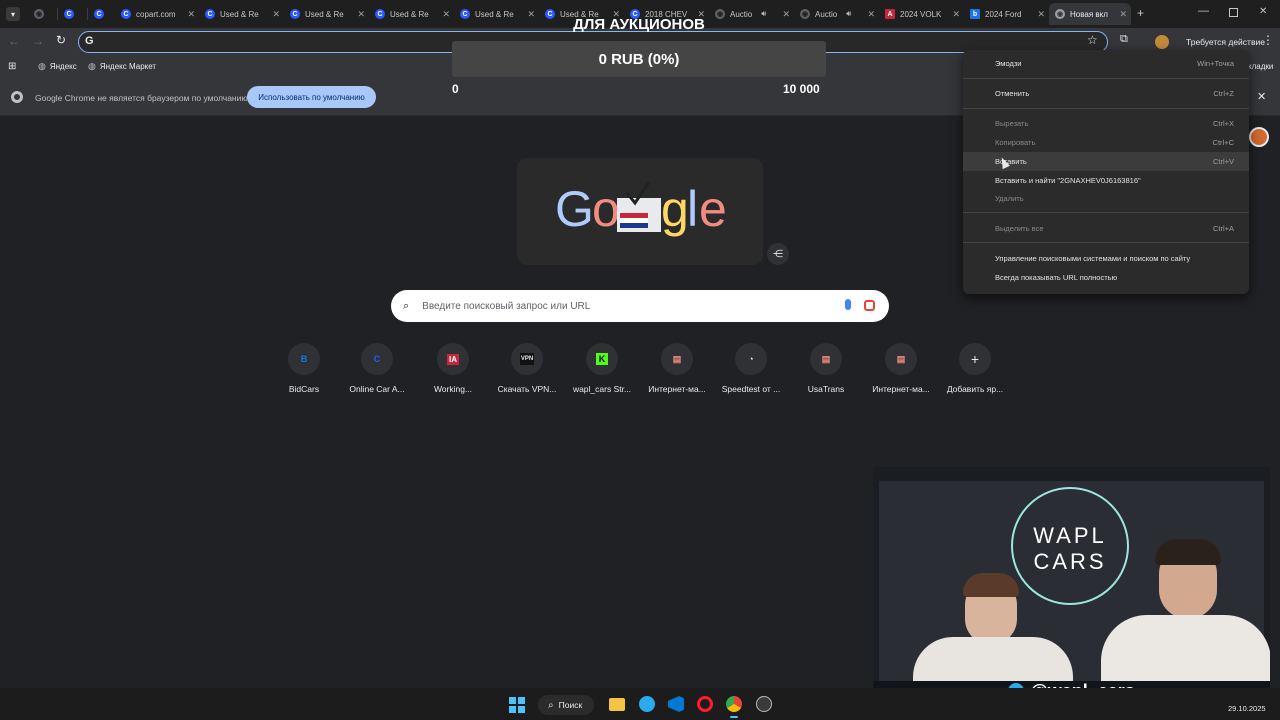 Image resolution: width=1280 pixels, height=720 pixels. Describe the element at coordinates (453, 359) in the screenshot. I see `shortcut-iaa-icon: IA` at that location.